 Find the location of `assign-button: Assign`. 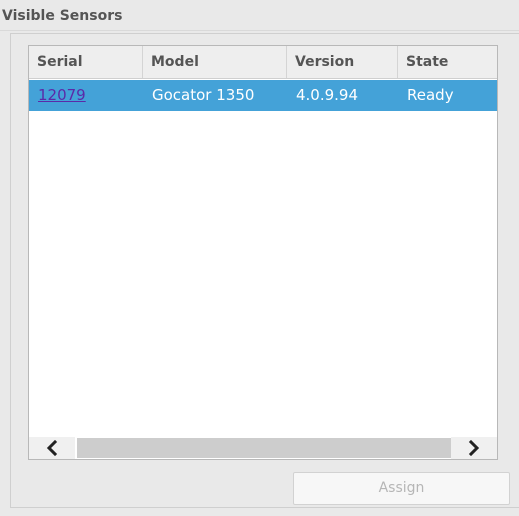

assign-button: Assign is located at coordinates (401, 488).